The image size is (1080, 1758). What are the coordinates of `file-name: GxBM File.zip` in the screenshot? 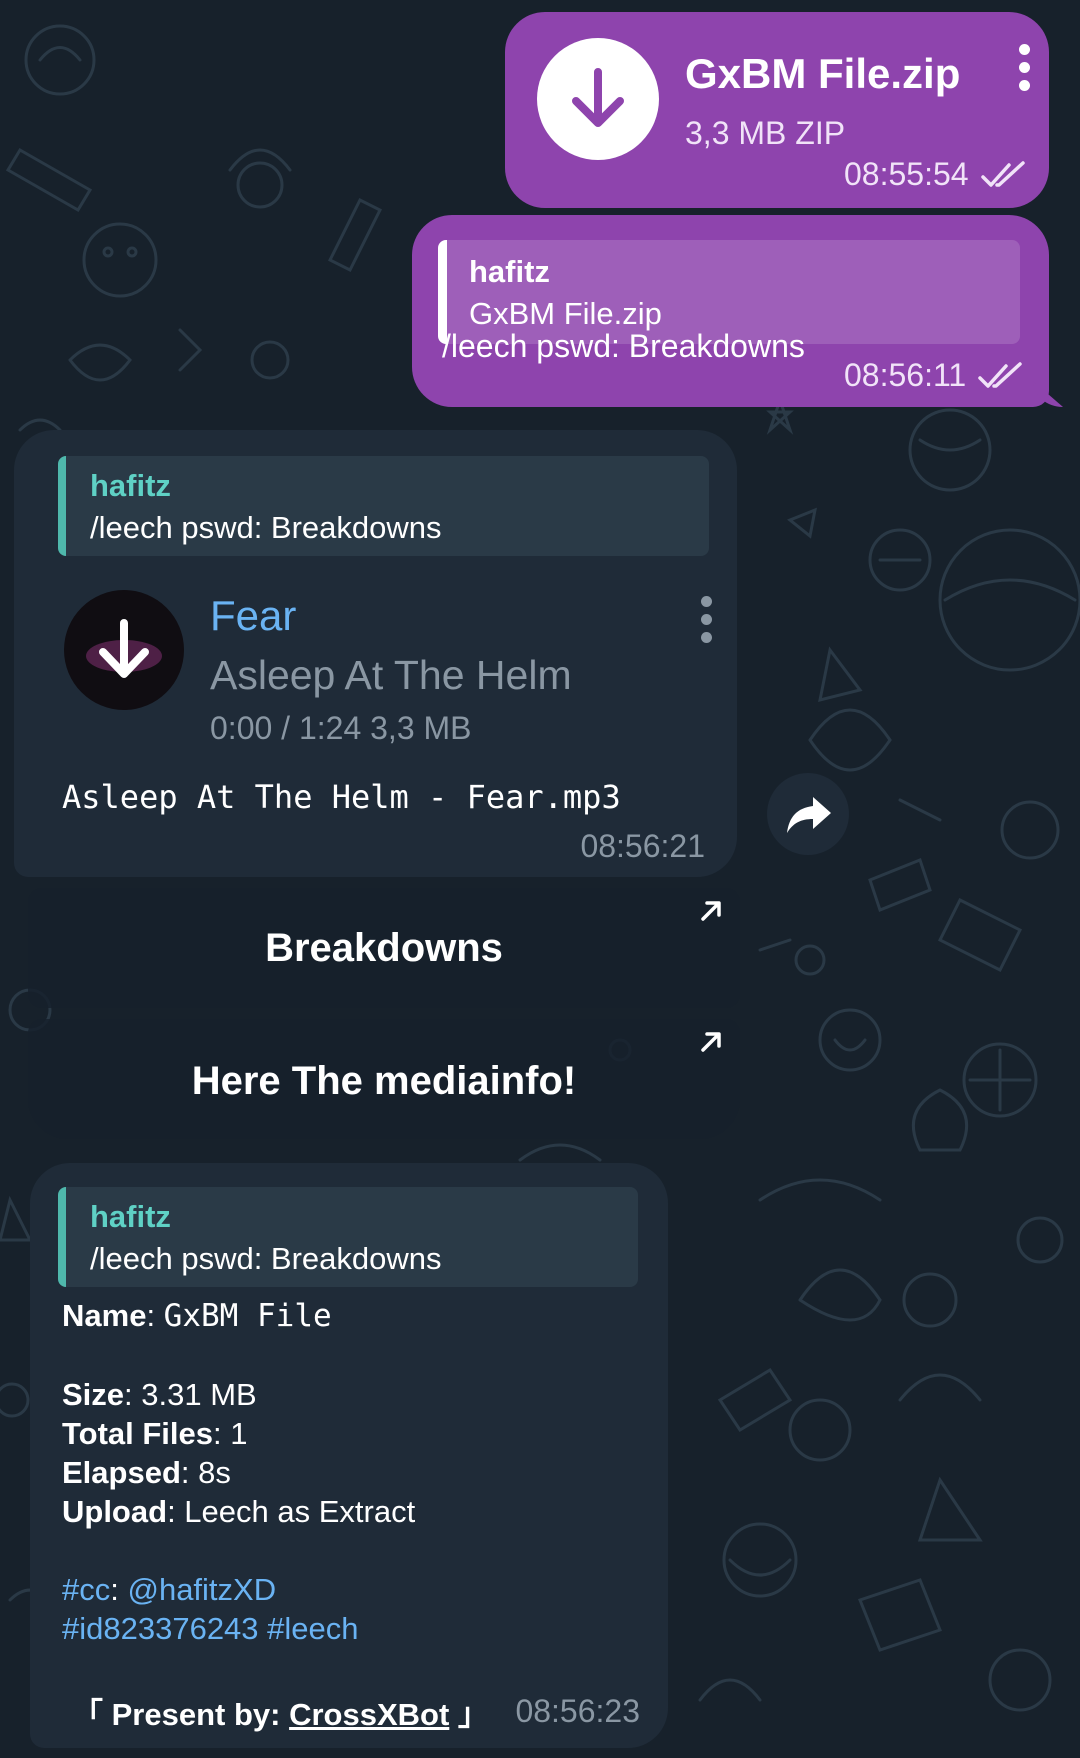 It's located at (823, 73).